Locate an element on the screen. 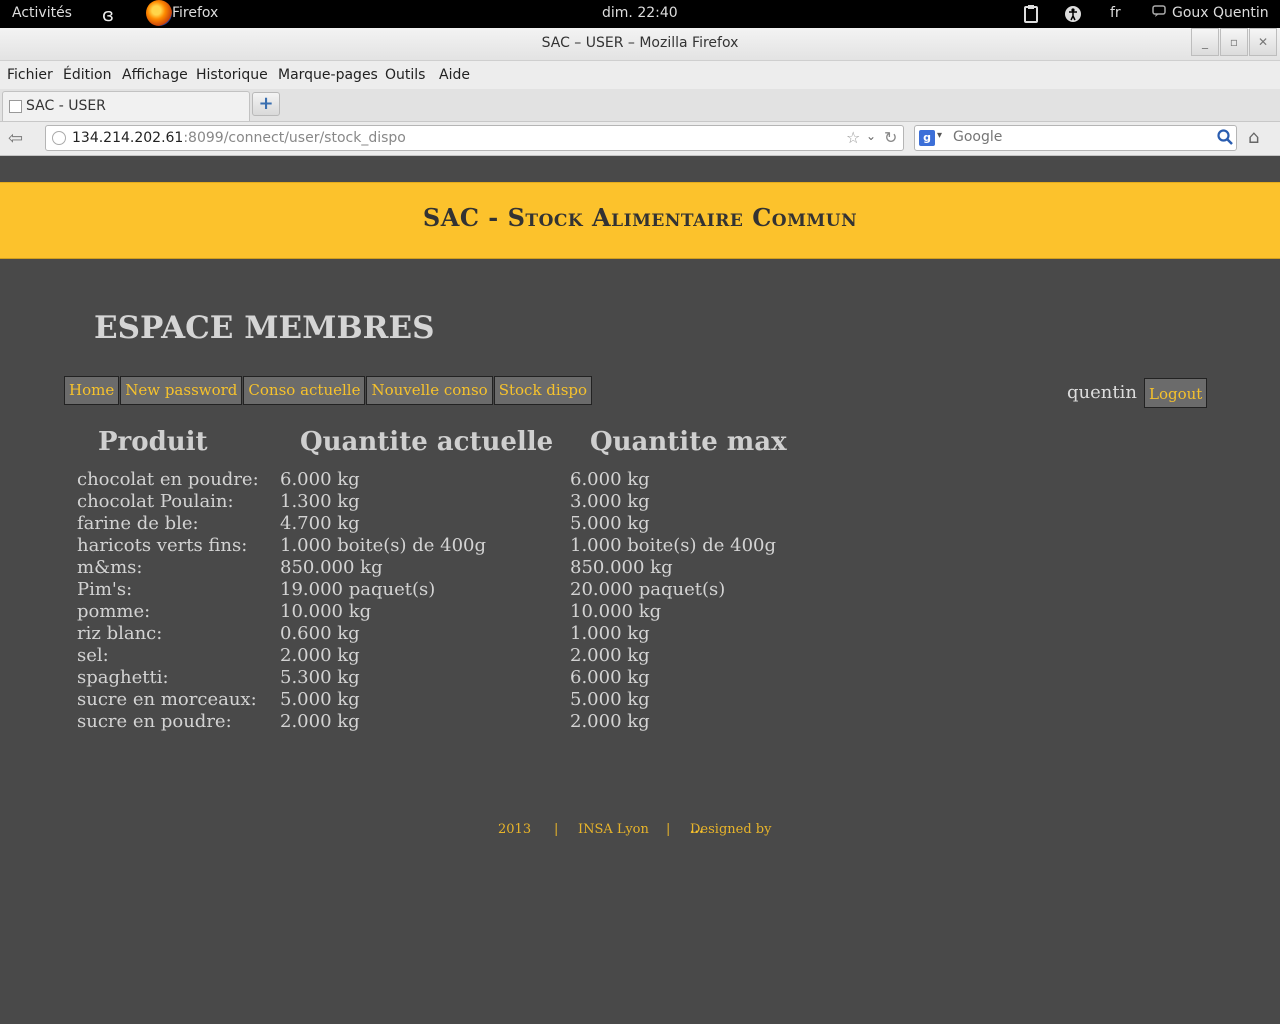 The image size is (1280, 1024). current-quantity: 4.700 kg is located at coordinates (320, 523).